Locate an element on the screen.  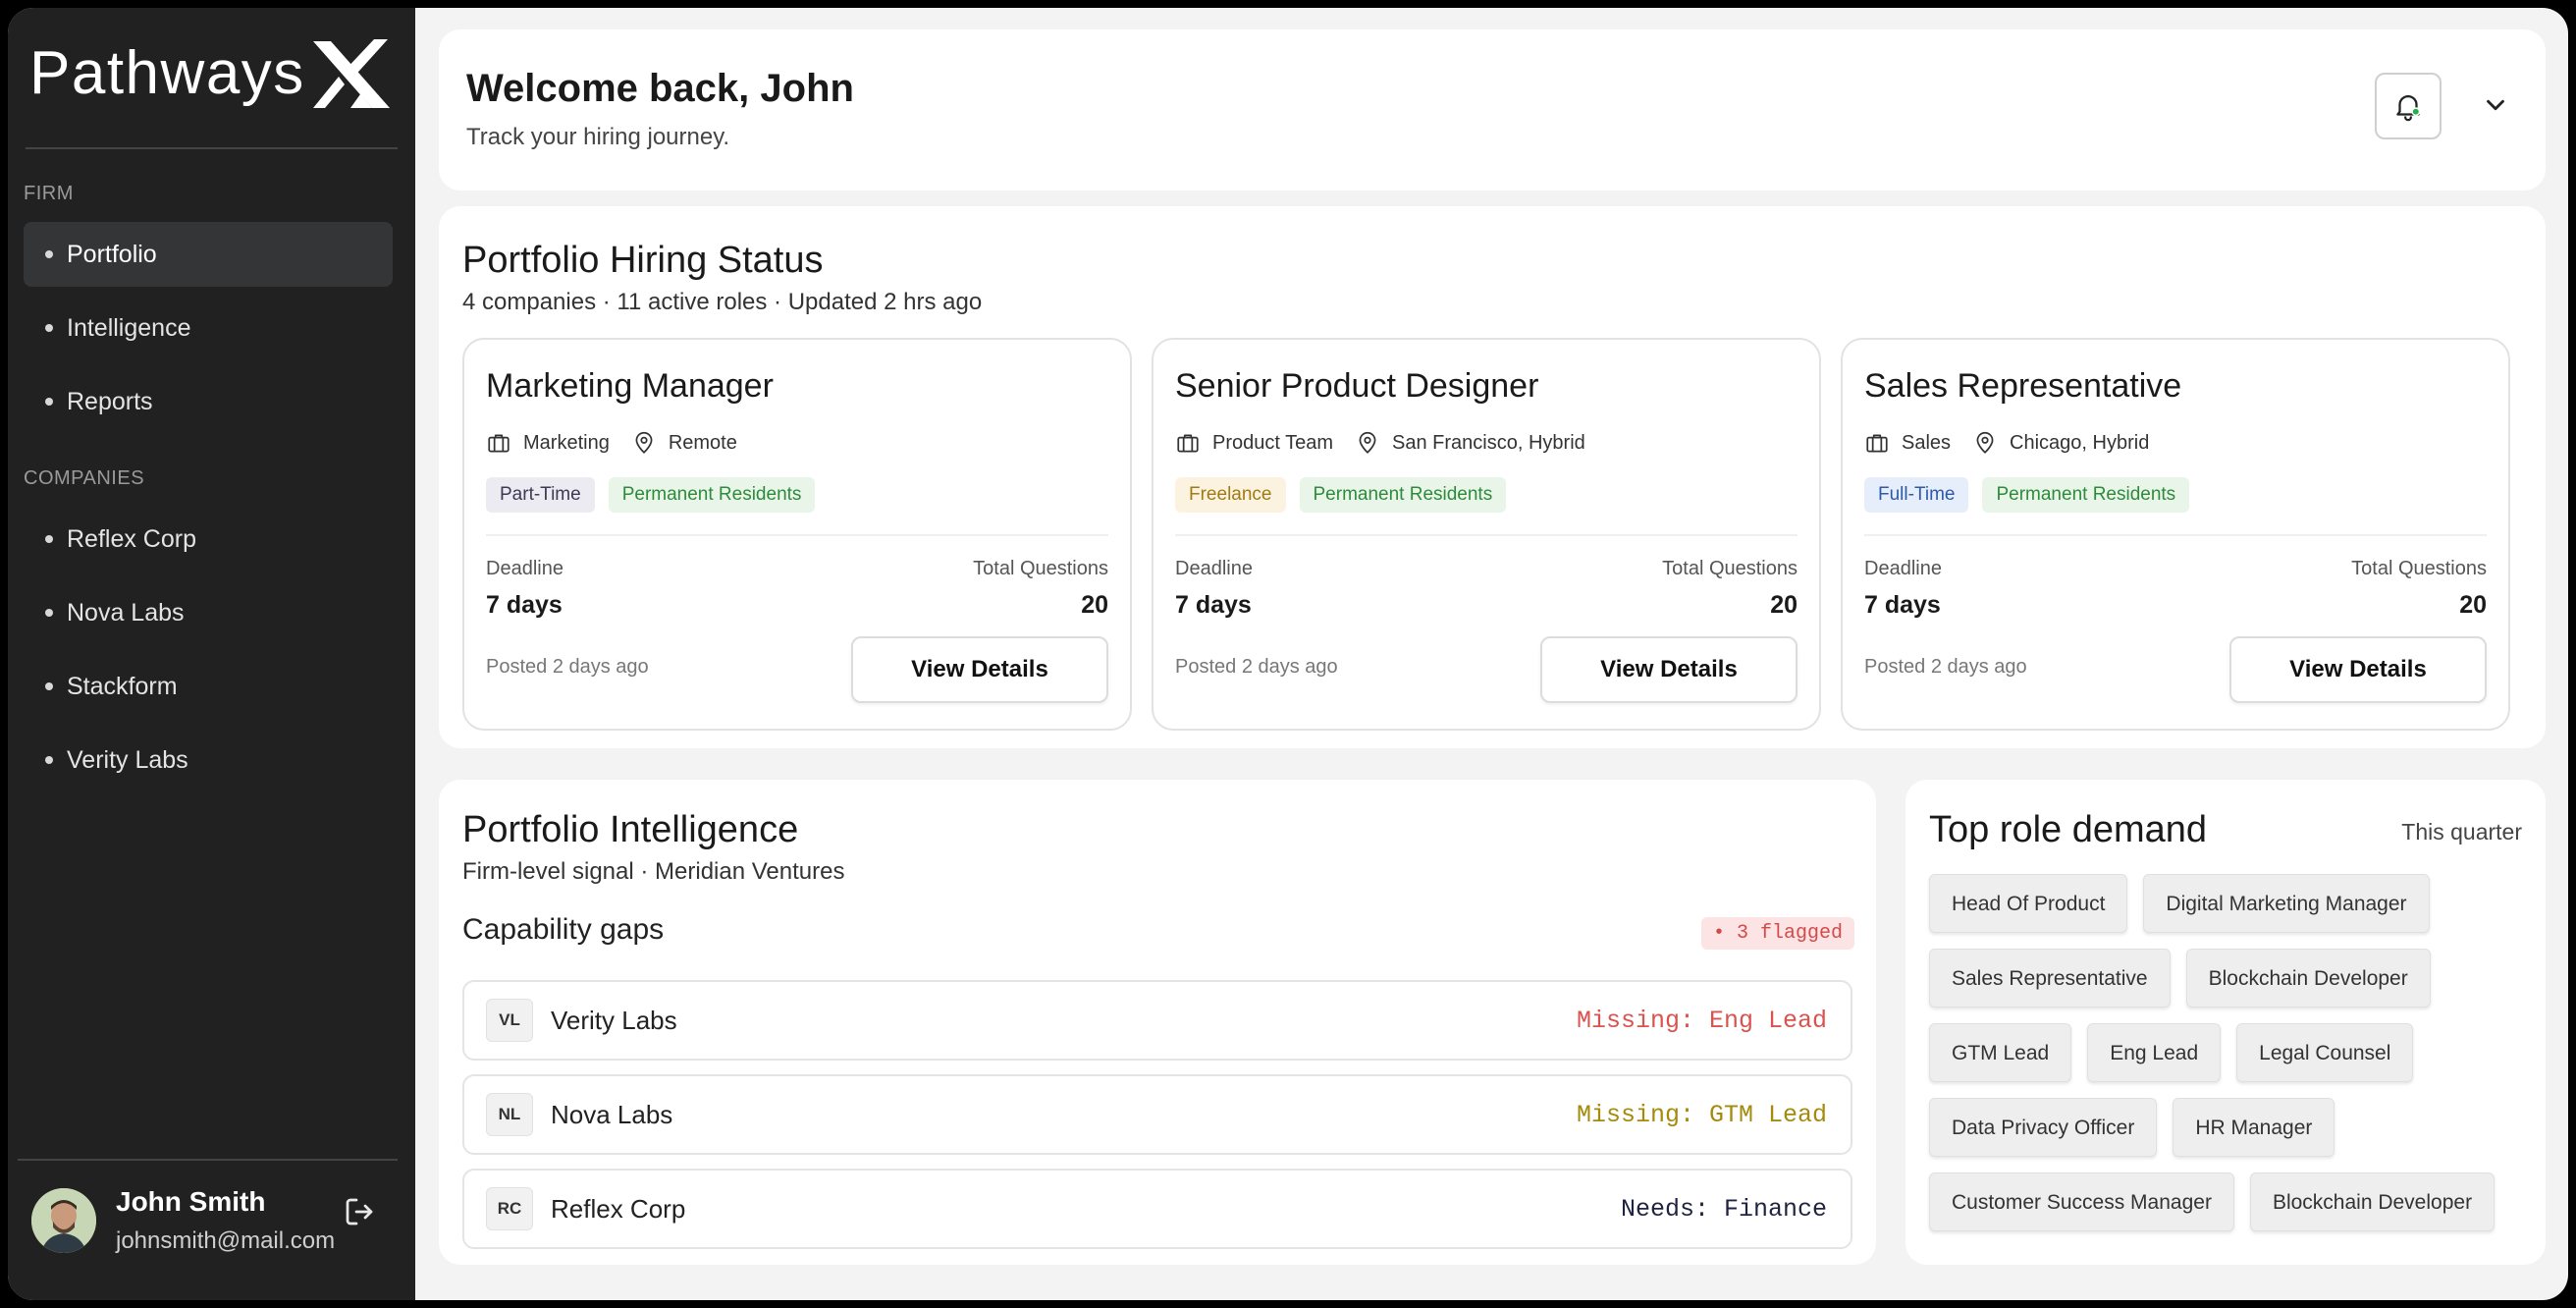
job-tags: Part-Time Permanent Residents is located at coordinates (657, 495).